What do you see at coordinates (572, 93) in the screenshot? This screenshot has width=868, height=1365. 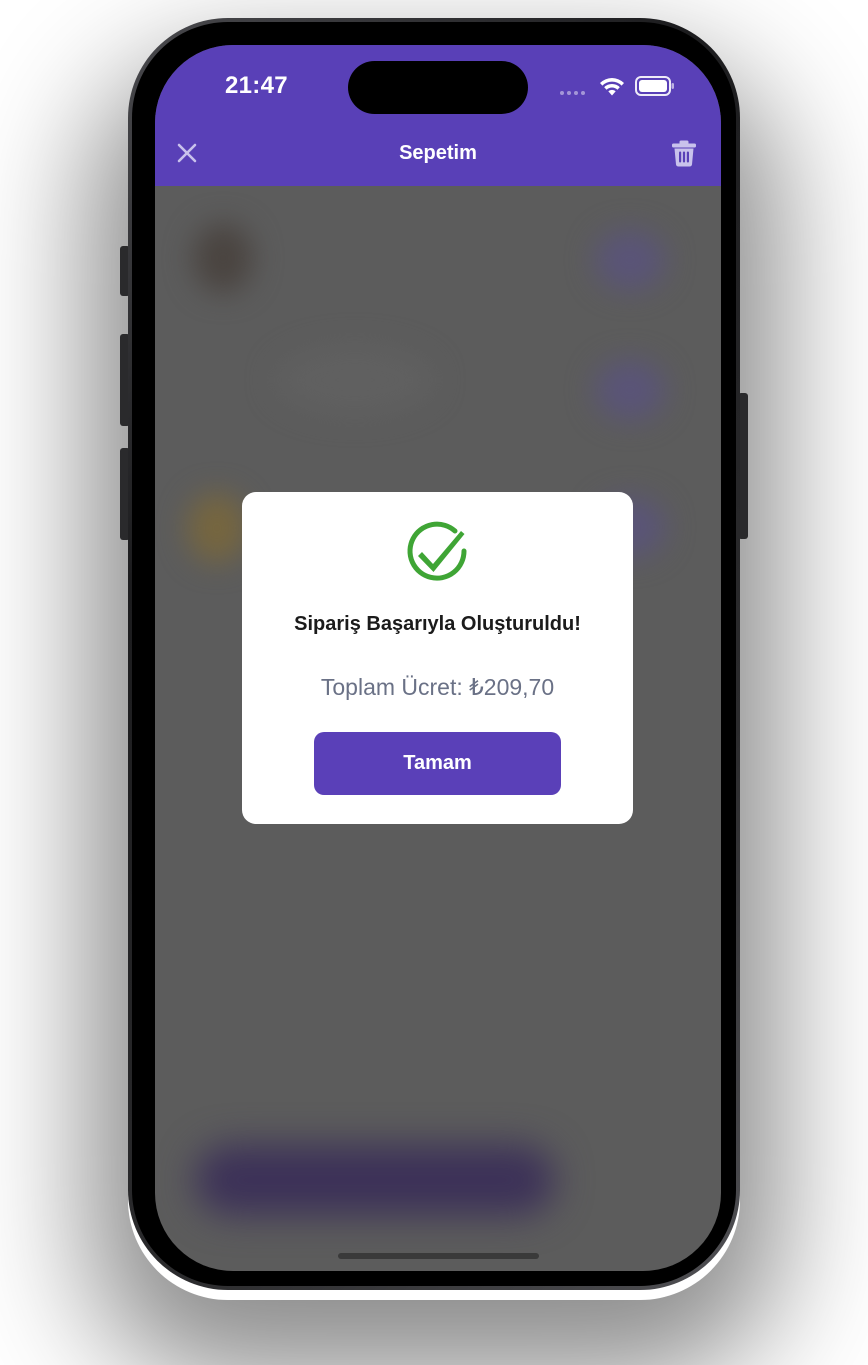 I see `signal-dots-icon` at bounding box center [572, 93].